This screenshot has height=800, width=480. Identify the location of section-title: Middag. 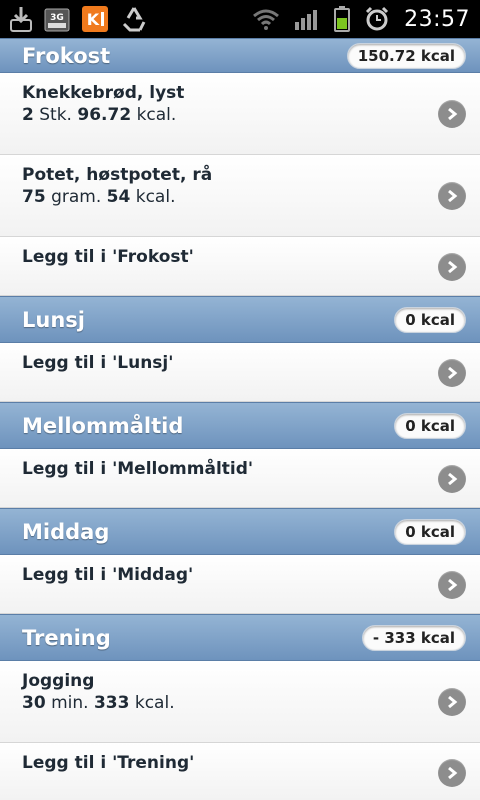
(66, 531).